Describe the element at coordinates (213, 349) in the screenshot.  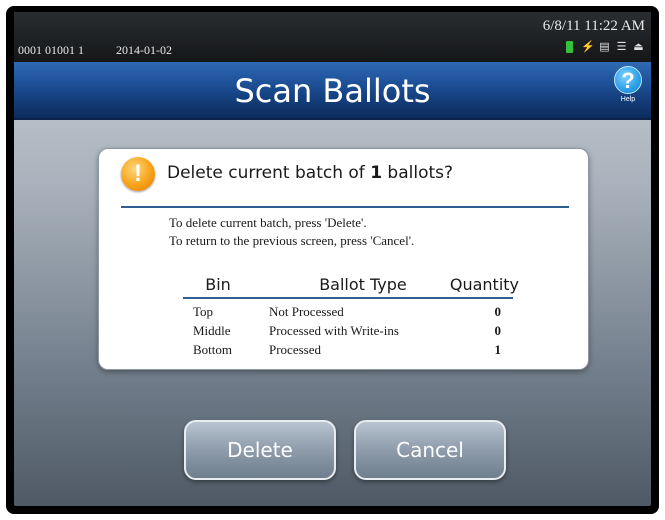
I see `cell-bin: Bottom` at that location.